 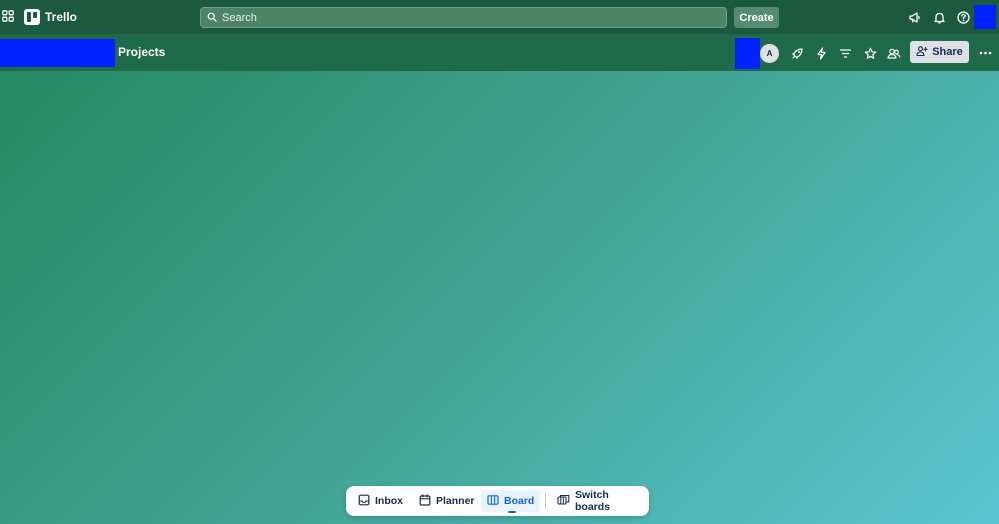 I want to click on switch-boards-icon, so click(x=563, y=501).